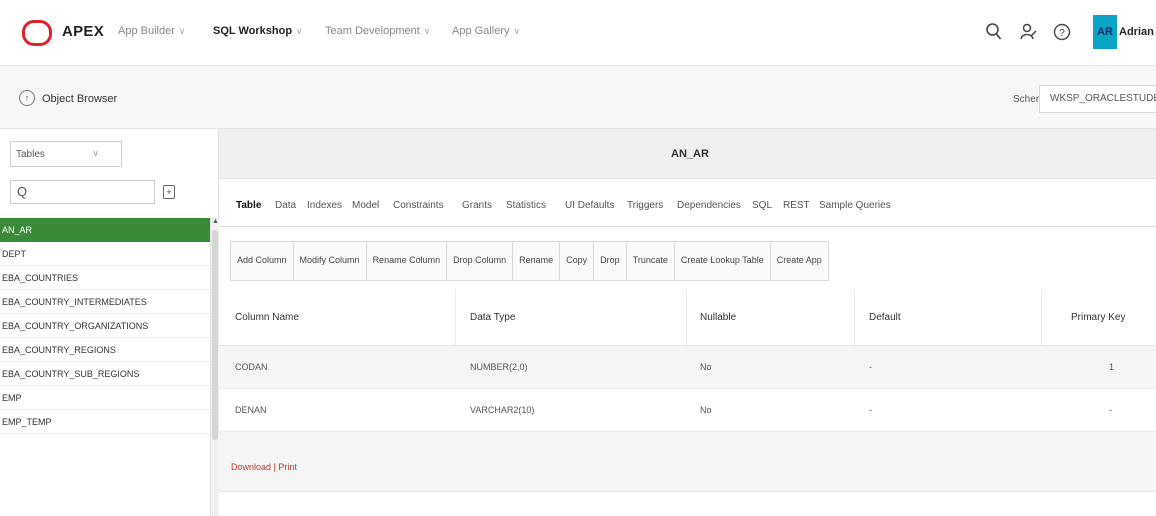  What do you see at coordinates (407, 261) in the screenshot?
I see `rename-column-button: Rename Column` at bounding box center [407, 261].